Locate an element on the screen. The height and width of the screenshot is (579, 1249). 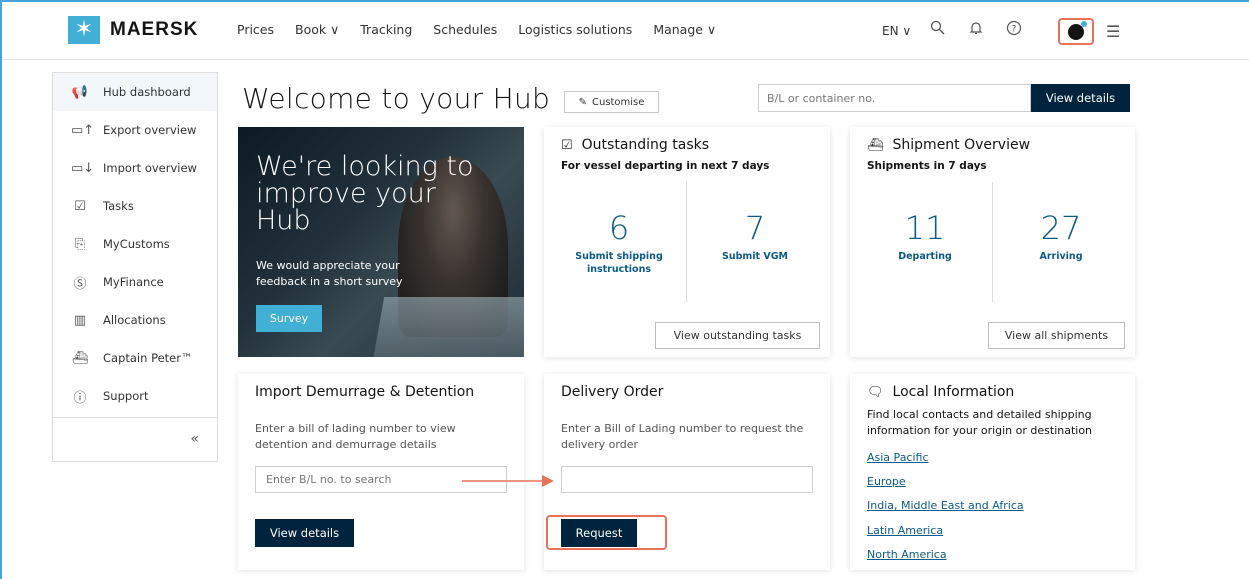
nav-link-book: Book ∨ is located at coordinates (317, 29).